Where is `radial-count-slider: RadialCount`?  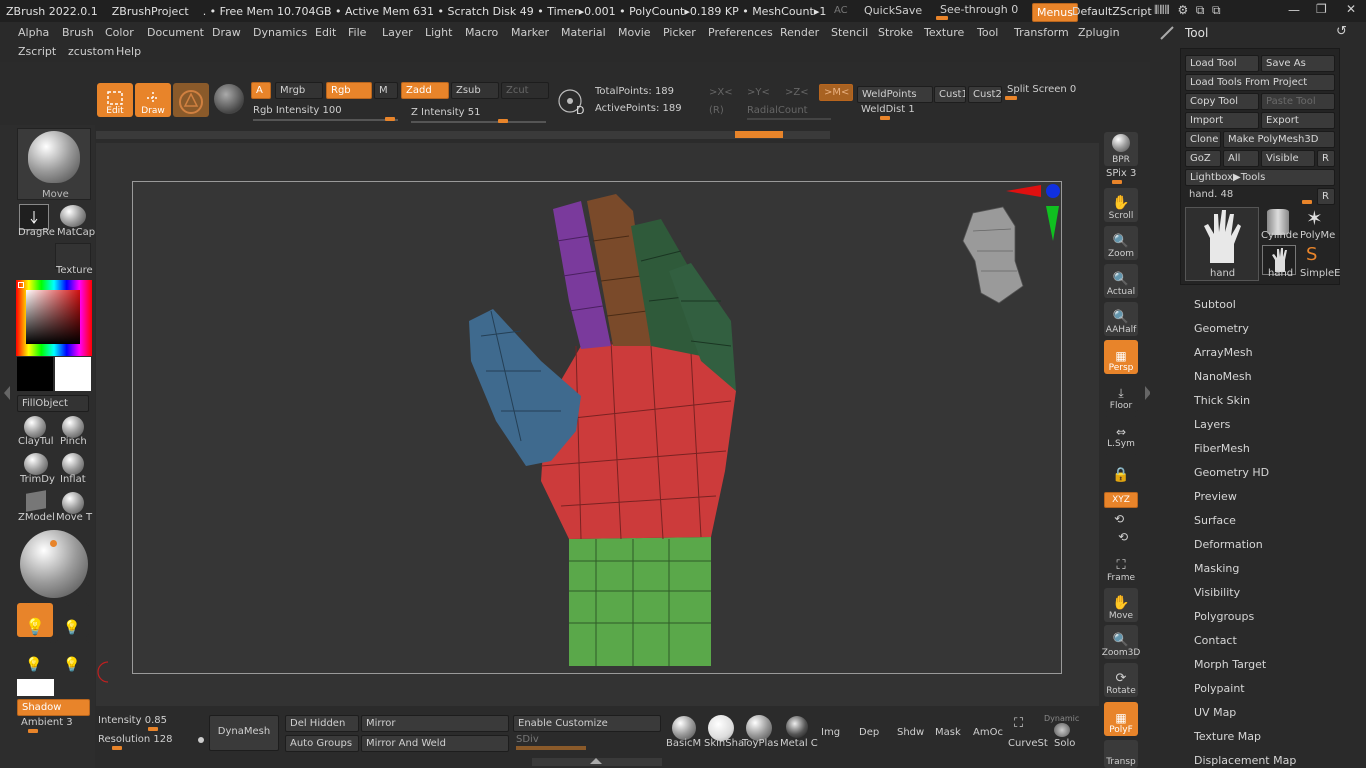 radial-count-slider: RadialCount is located at coordinates (777, 110).